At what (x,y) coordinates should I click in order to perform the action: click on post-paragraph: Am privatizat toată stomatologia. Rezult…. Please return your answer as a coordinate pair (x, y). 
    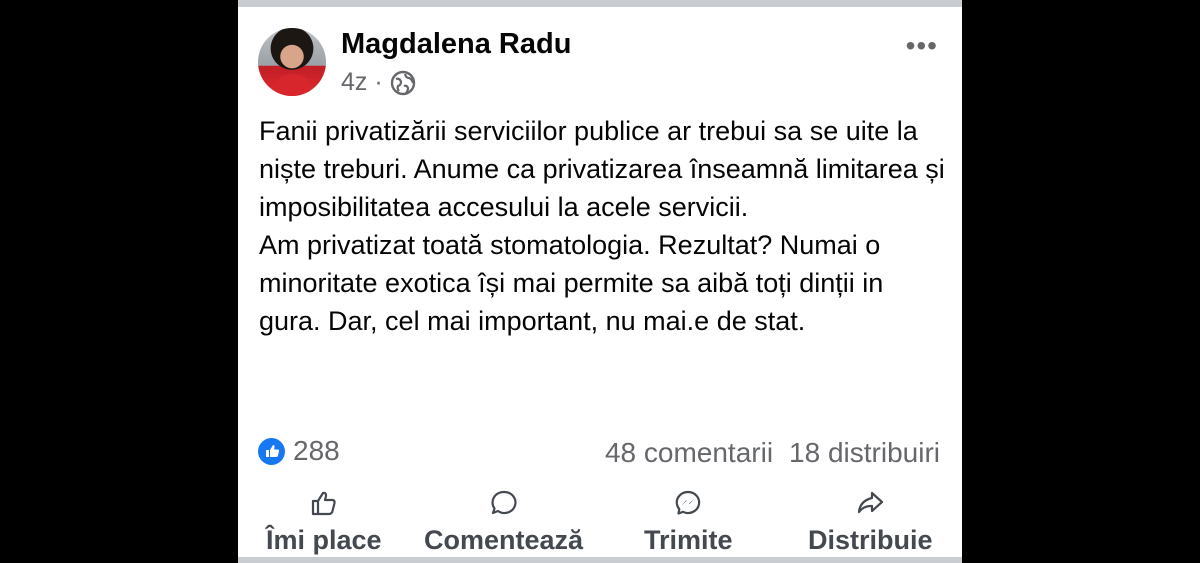
    Looking at the image, I should click on (571, 283).